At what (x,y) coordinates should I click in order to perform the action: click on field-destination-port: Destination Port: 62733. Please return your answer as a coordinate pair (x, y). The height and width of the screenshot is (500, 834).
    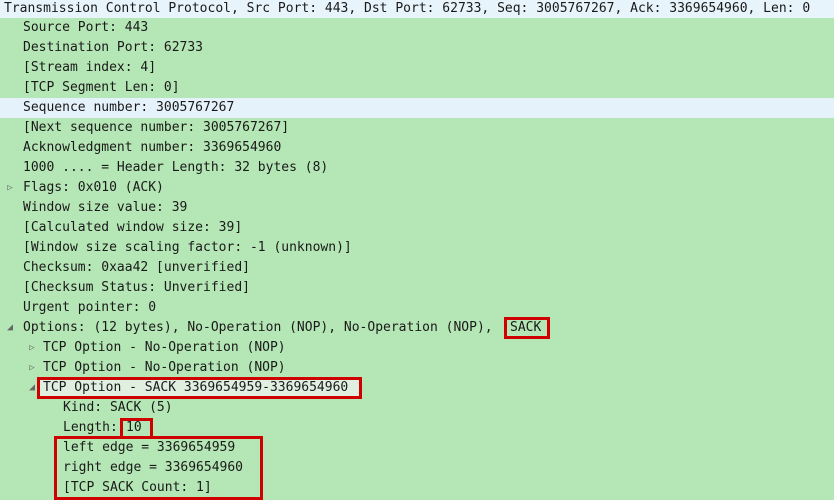
    Looking at the image, I should click on (417, 48).